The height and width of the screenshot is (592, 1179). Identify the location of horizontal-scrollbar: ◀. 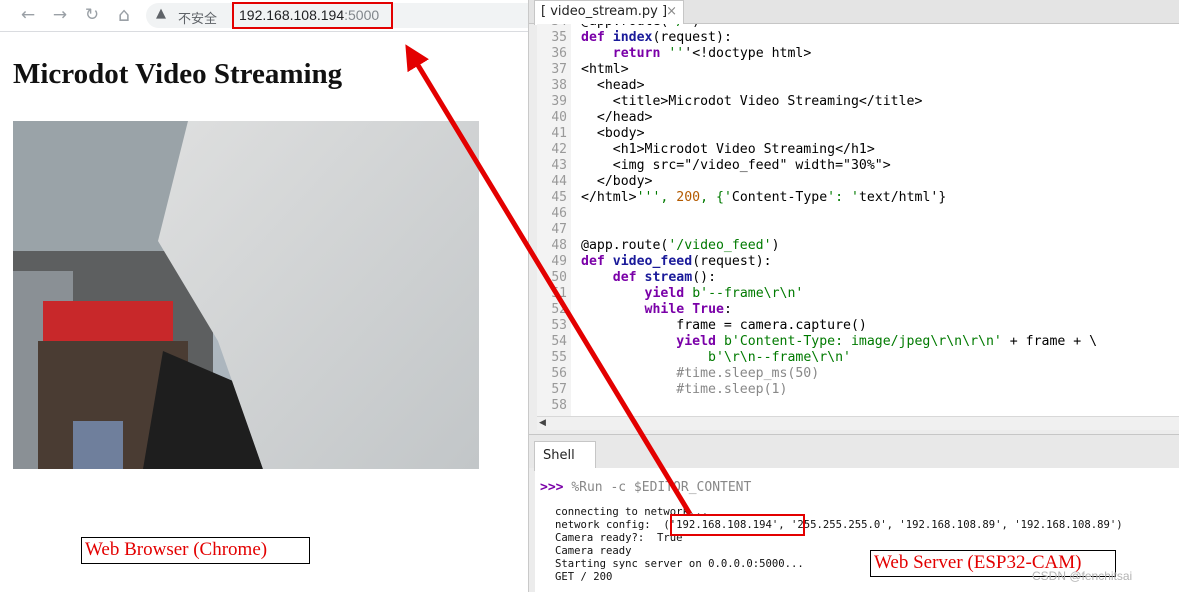
(858, 423).